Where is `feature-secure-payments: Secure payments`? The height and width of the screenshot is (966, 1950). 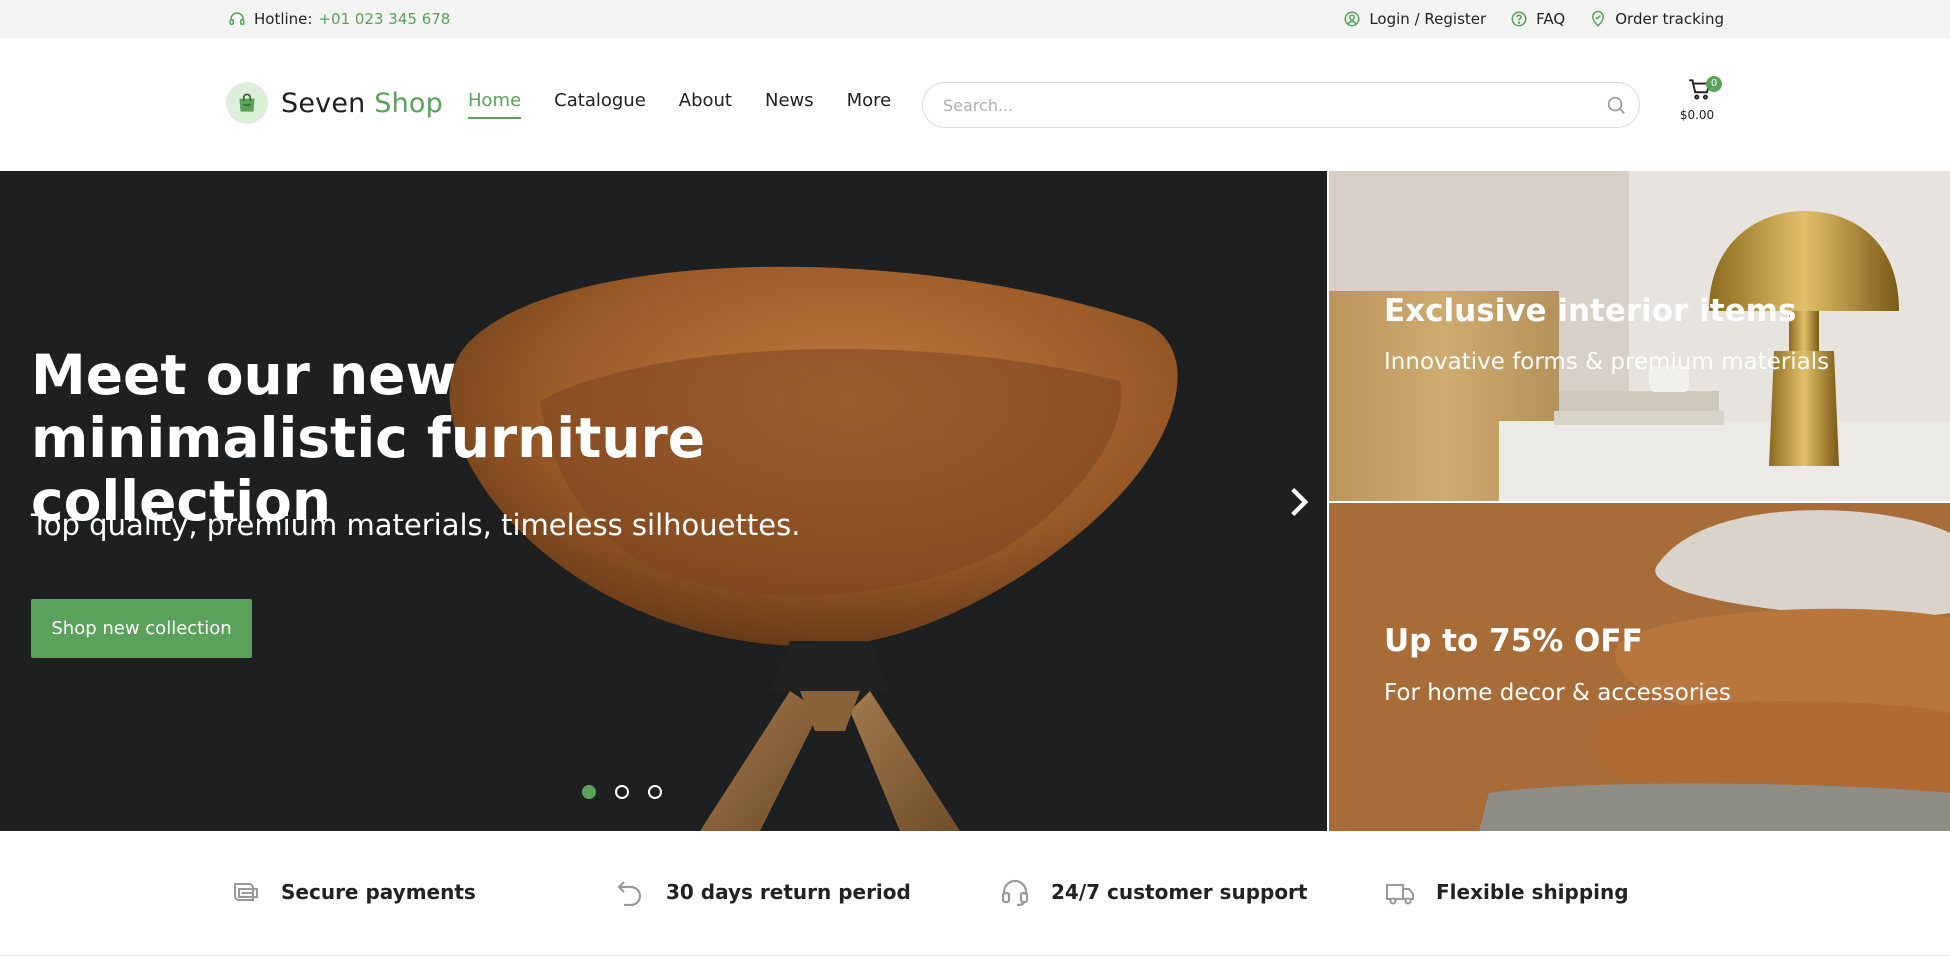 feature-secure-payments: Secure payments is located at coordinates (352, 892).